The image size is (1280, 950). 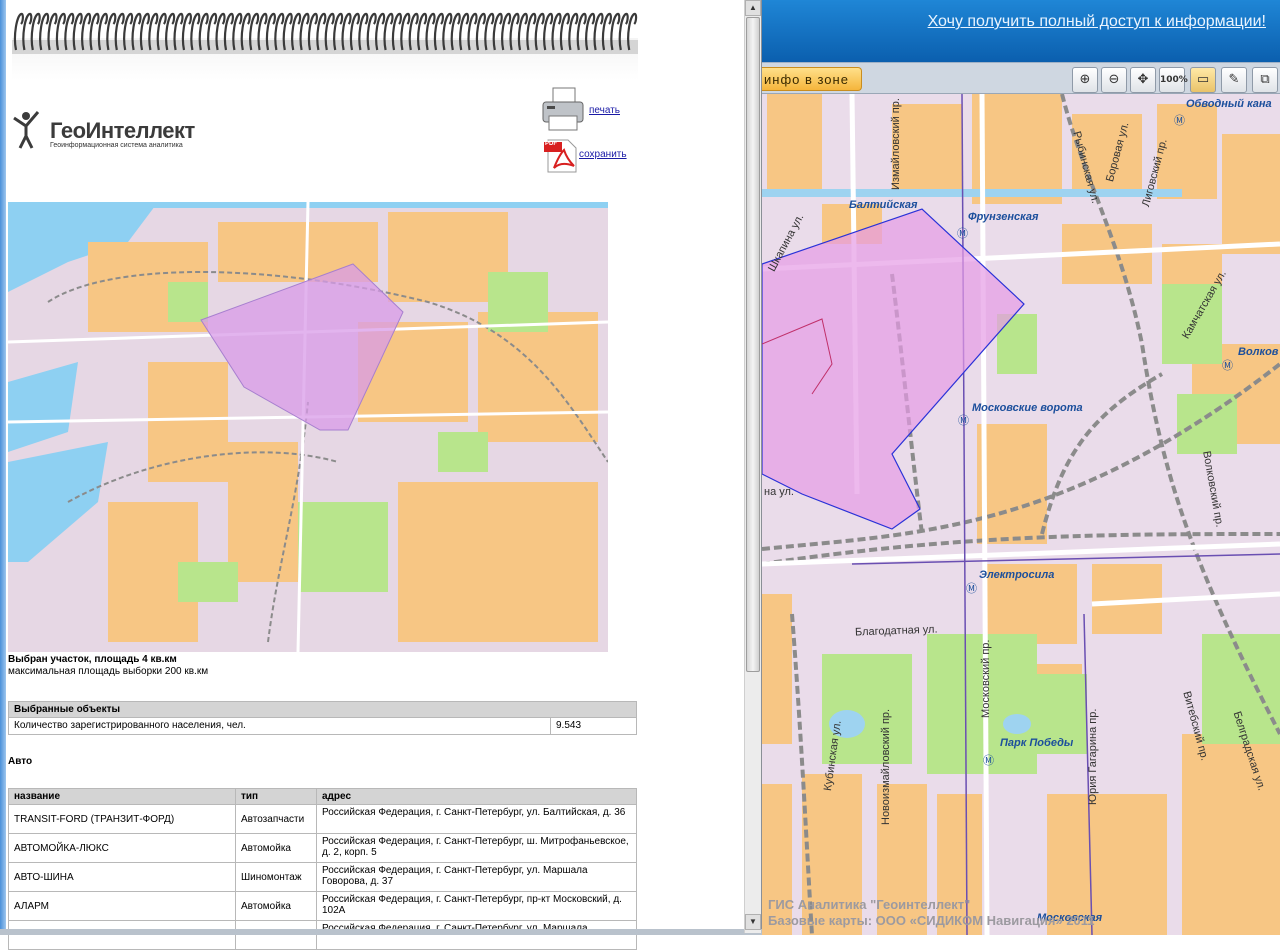 I want to click on brush-icon: ✎, so click(x=1234, y=80).